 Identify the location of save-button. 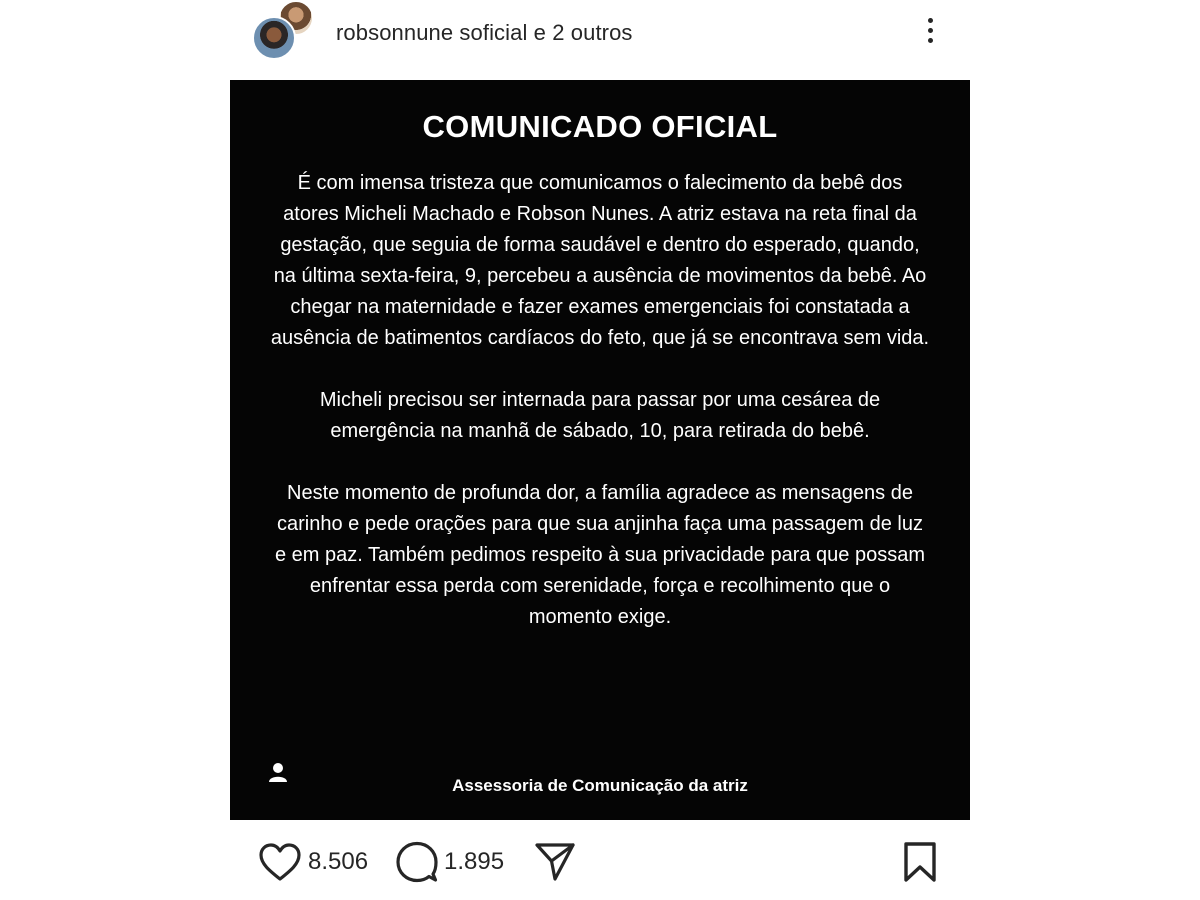
(920, 862).